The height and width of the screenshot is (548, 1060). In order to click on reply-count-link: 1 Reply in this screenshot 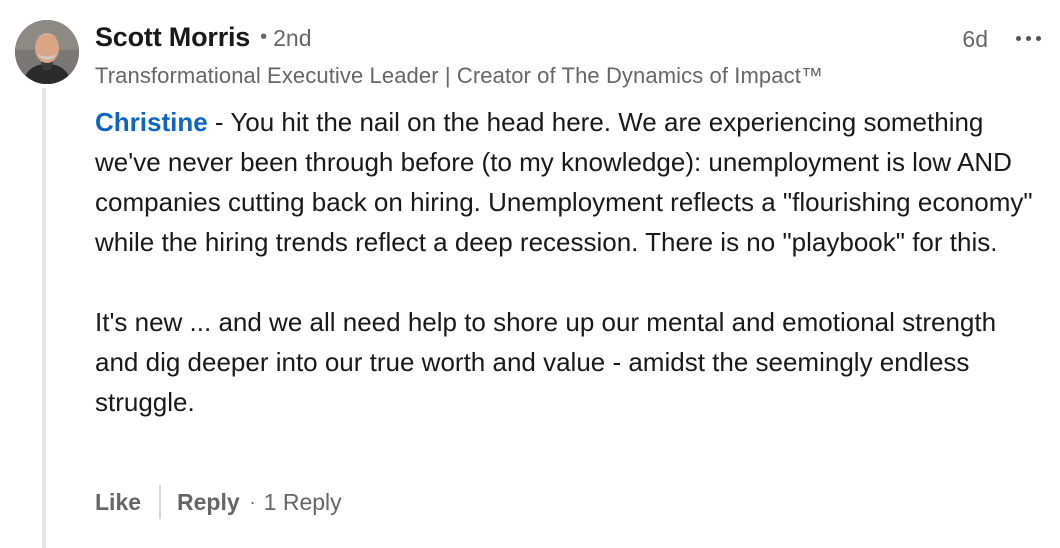, I will do `click(303, 502)`.